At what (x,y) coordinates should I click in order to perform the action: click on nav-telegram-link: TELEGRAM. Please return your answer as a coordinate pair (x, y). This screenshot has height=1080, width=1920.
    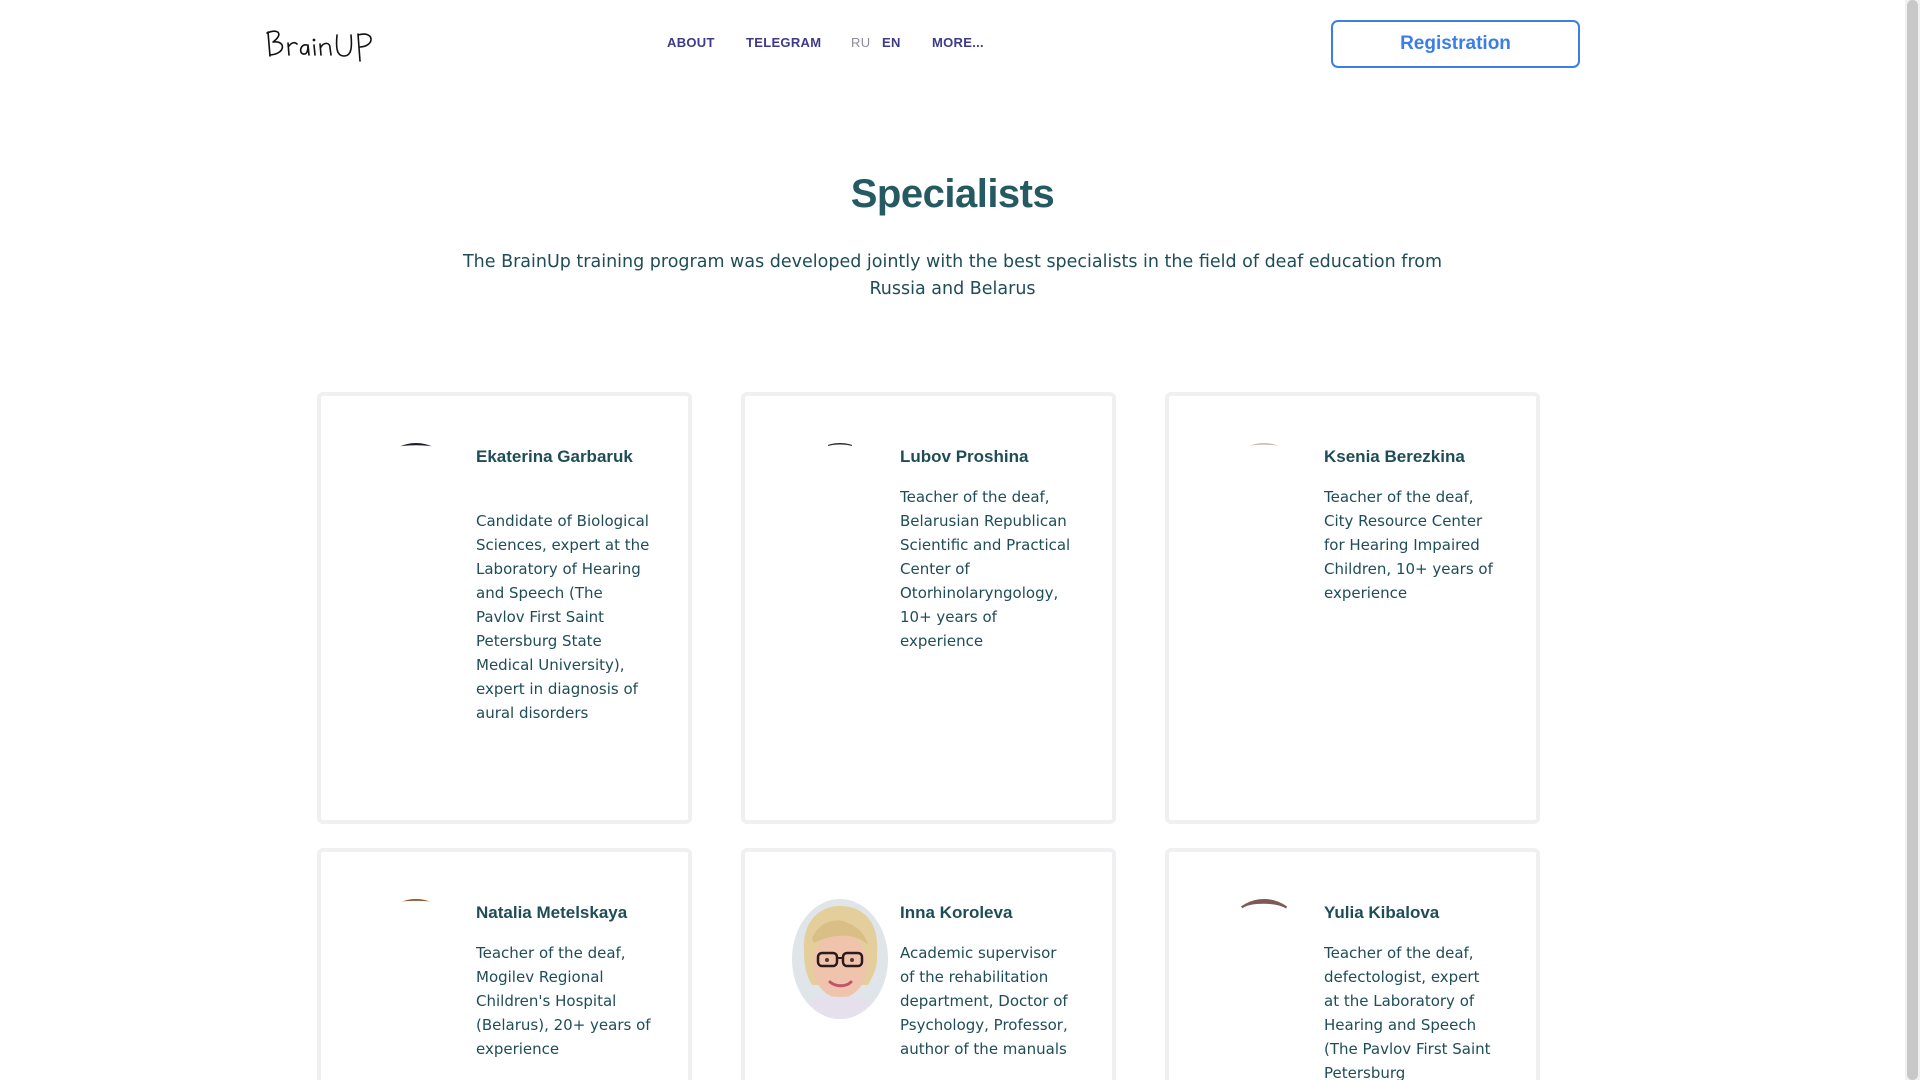
    Looking at the image, I should click on (783, 42).